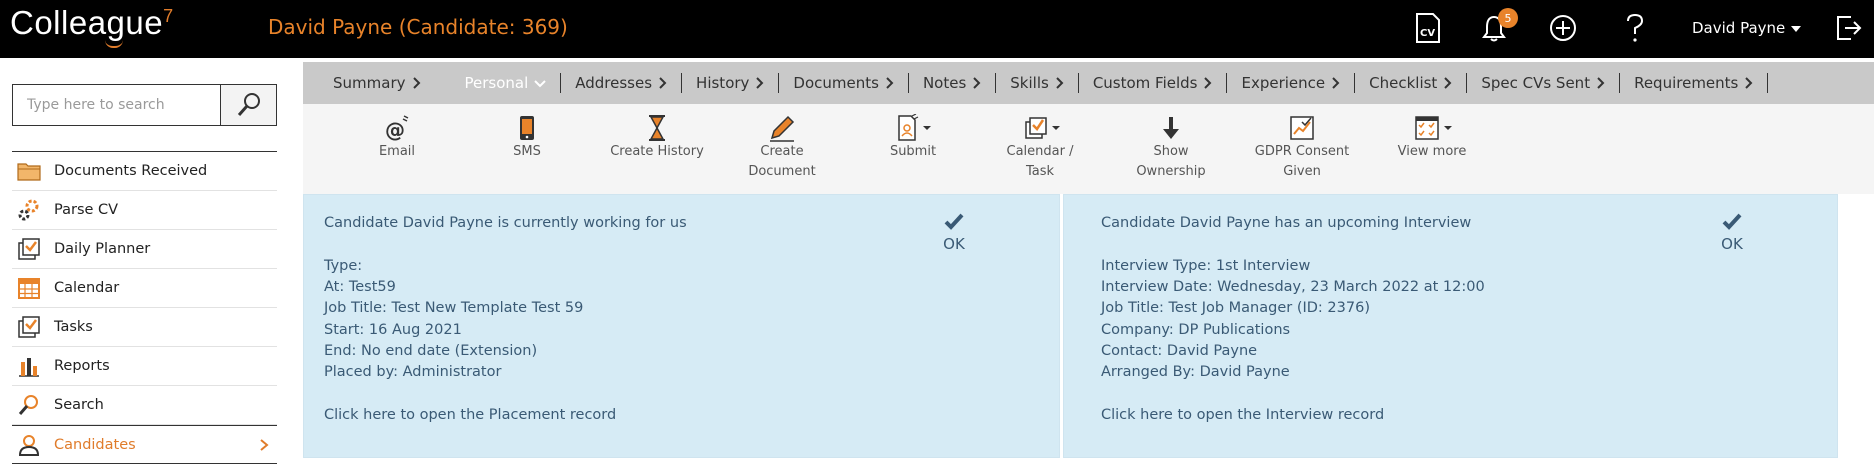 The height and width of the screenshot is (469, 1874). I want to click on sidebar-item-search: Search, so click(144, 405).